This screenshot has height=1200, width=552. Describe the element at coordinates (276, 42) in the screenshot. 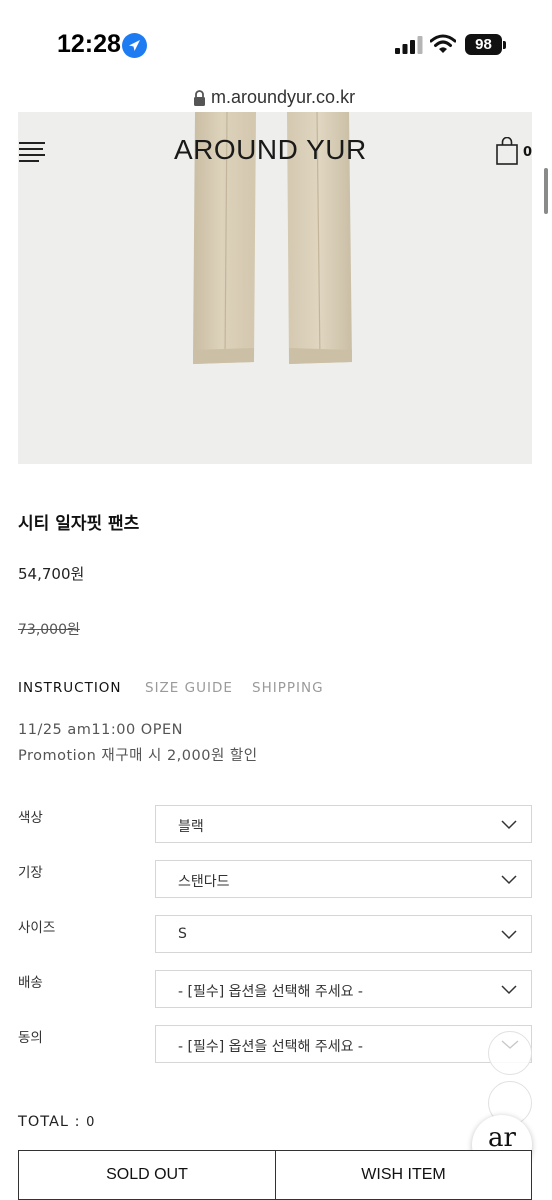

I see `status-bar: 12:28 98` at that location.